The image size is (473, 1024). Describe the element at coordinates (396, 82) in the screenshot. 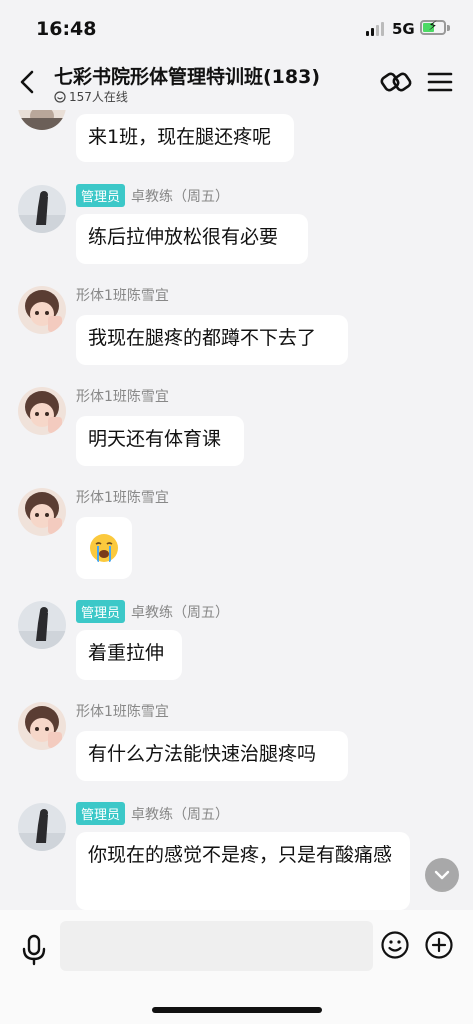

I see `group-link-icon` at that location.